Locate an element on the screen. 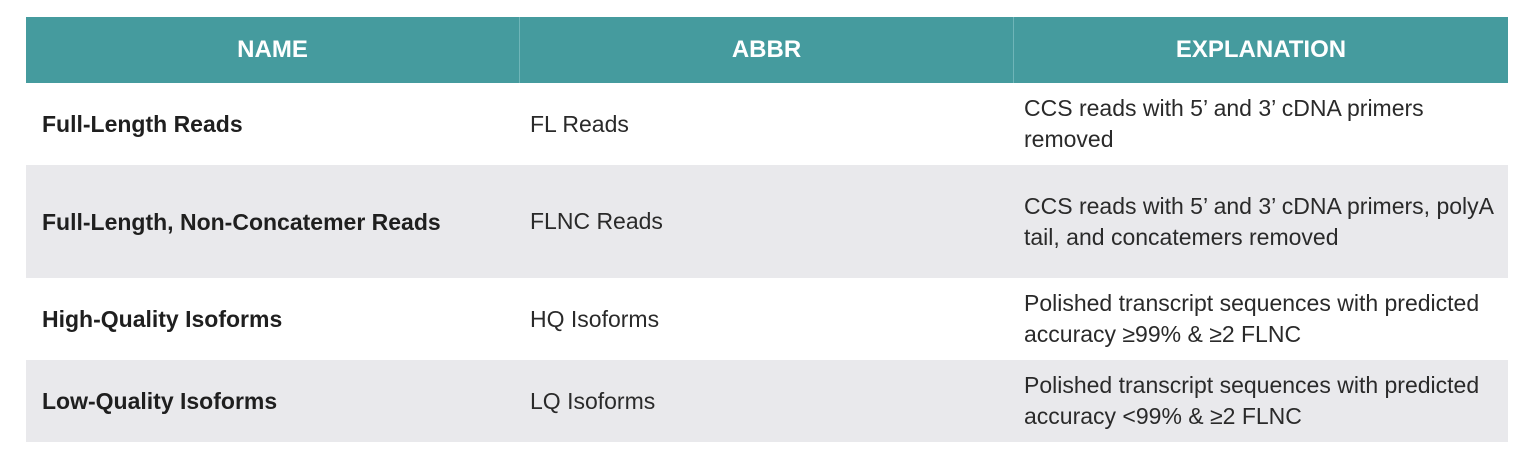 The height and width of the screenshot is (464, 1536). header-name: NAME is located at coordinates (273, 50).